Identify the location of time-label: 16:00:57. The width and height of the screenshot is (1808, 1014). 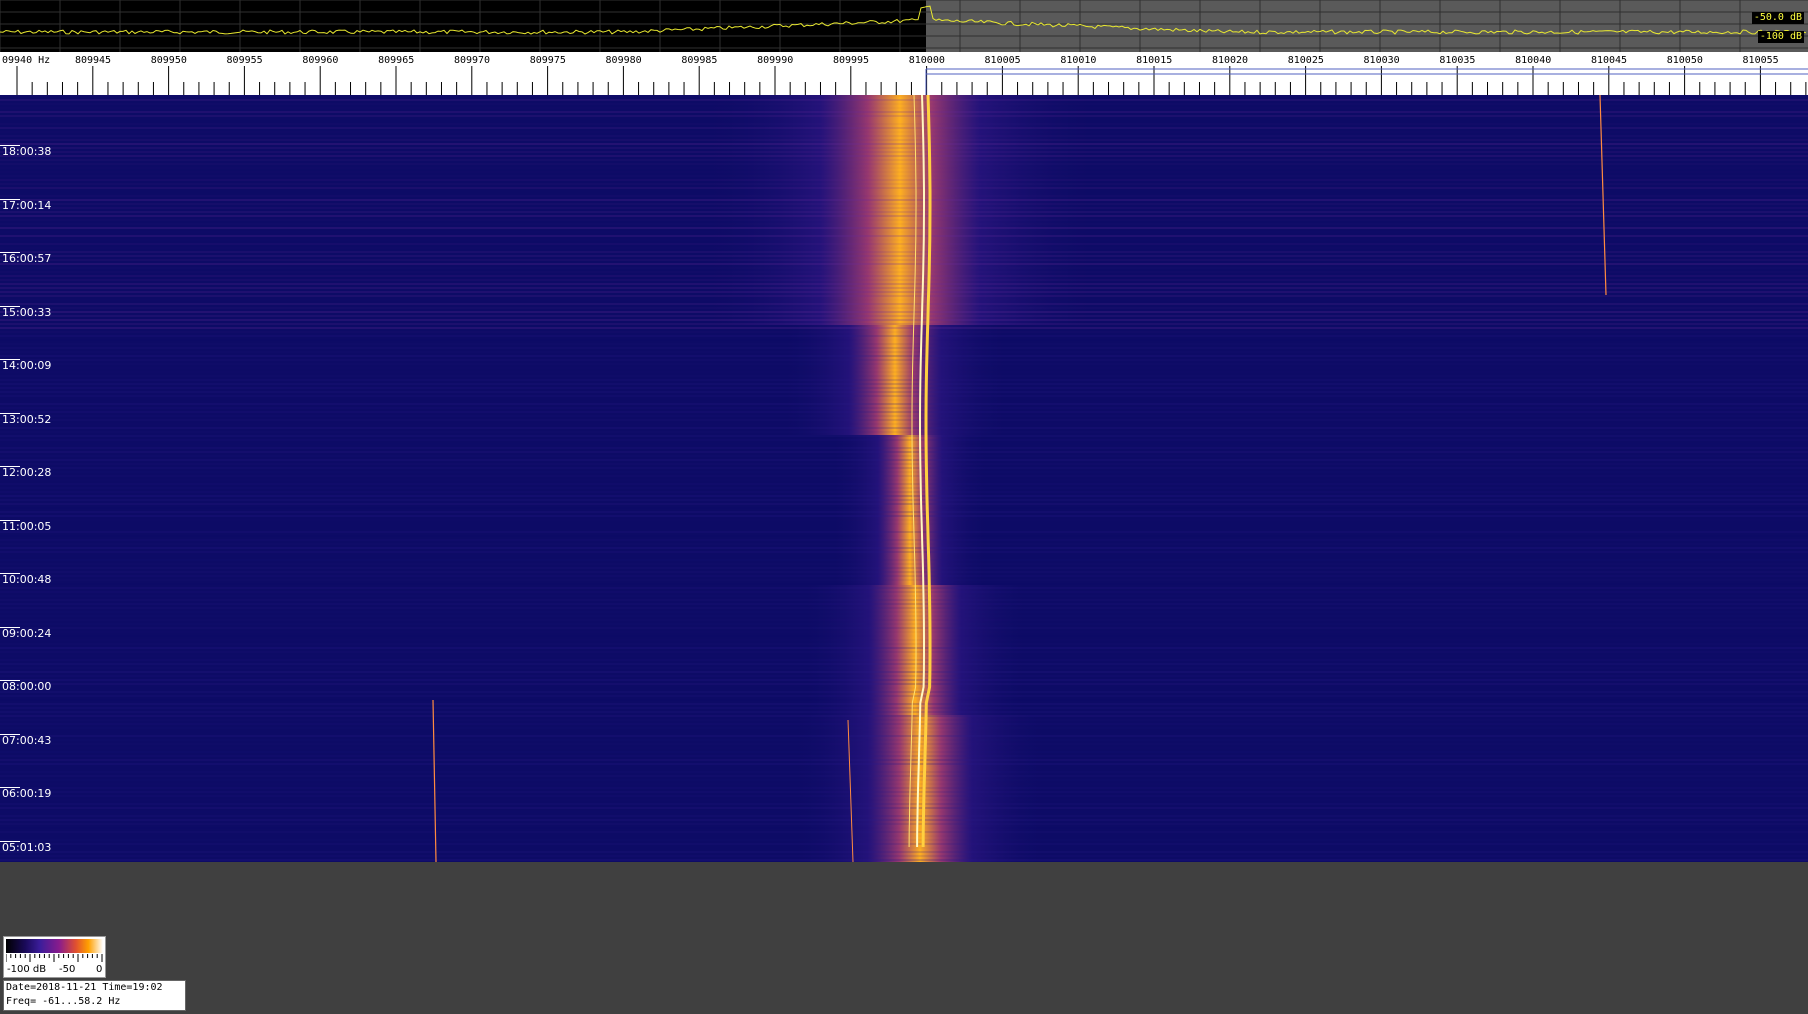
(27, 258).